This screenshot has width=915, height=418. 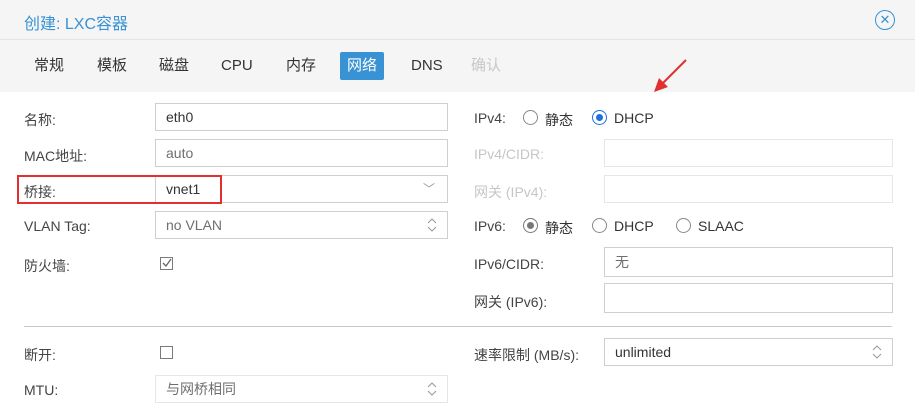 What do you see at coordinates (490, 118) in the screenshot?
I see `ipv4-label: IPv4:` at bounding box center [490, 118].